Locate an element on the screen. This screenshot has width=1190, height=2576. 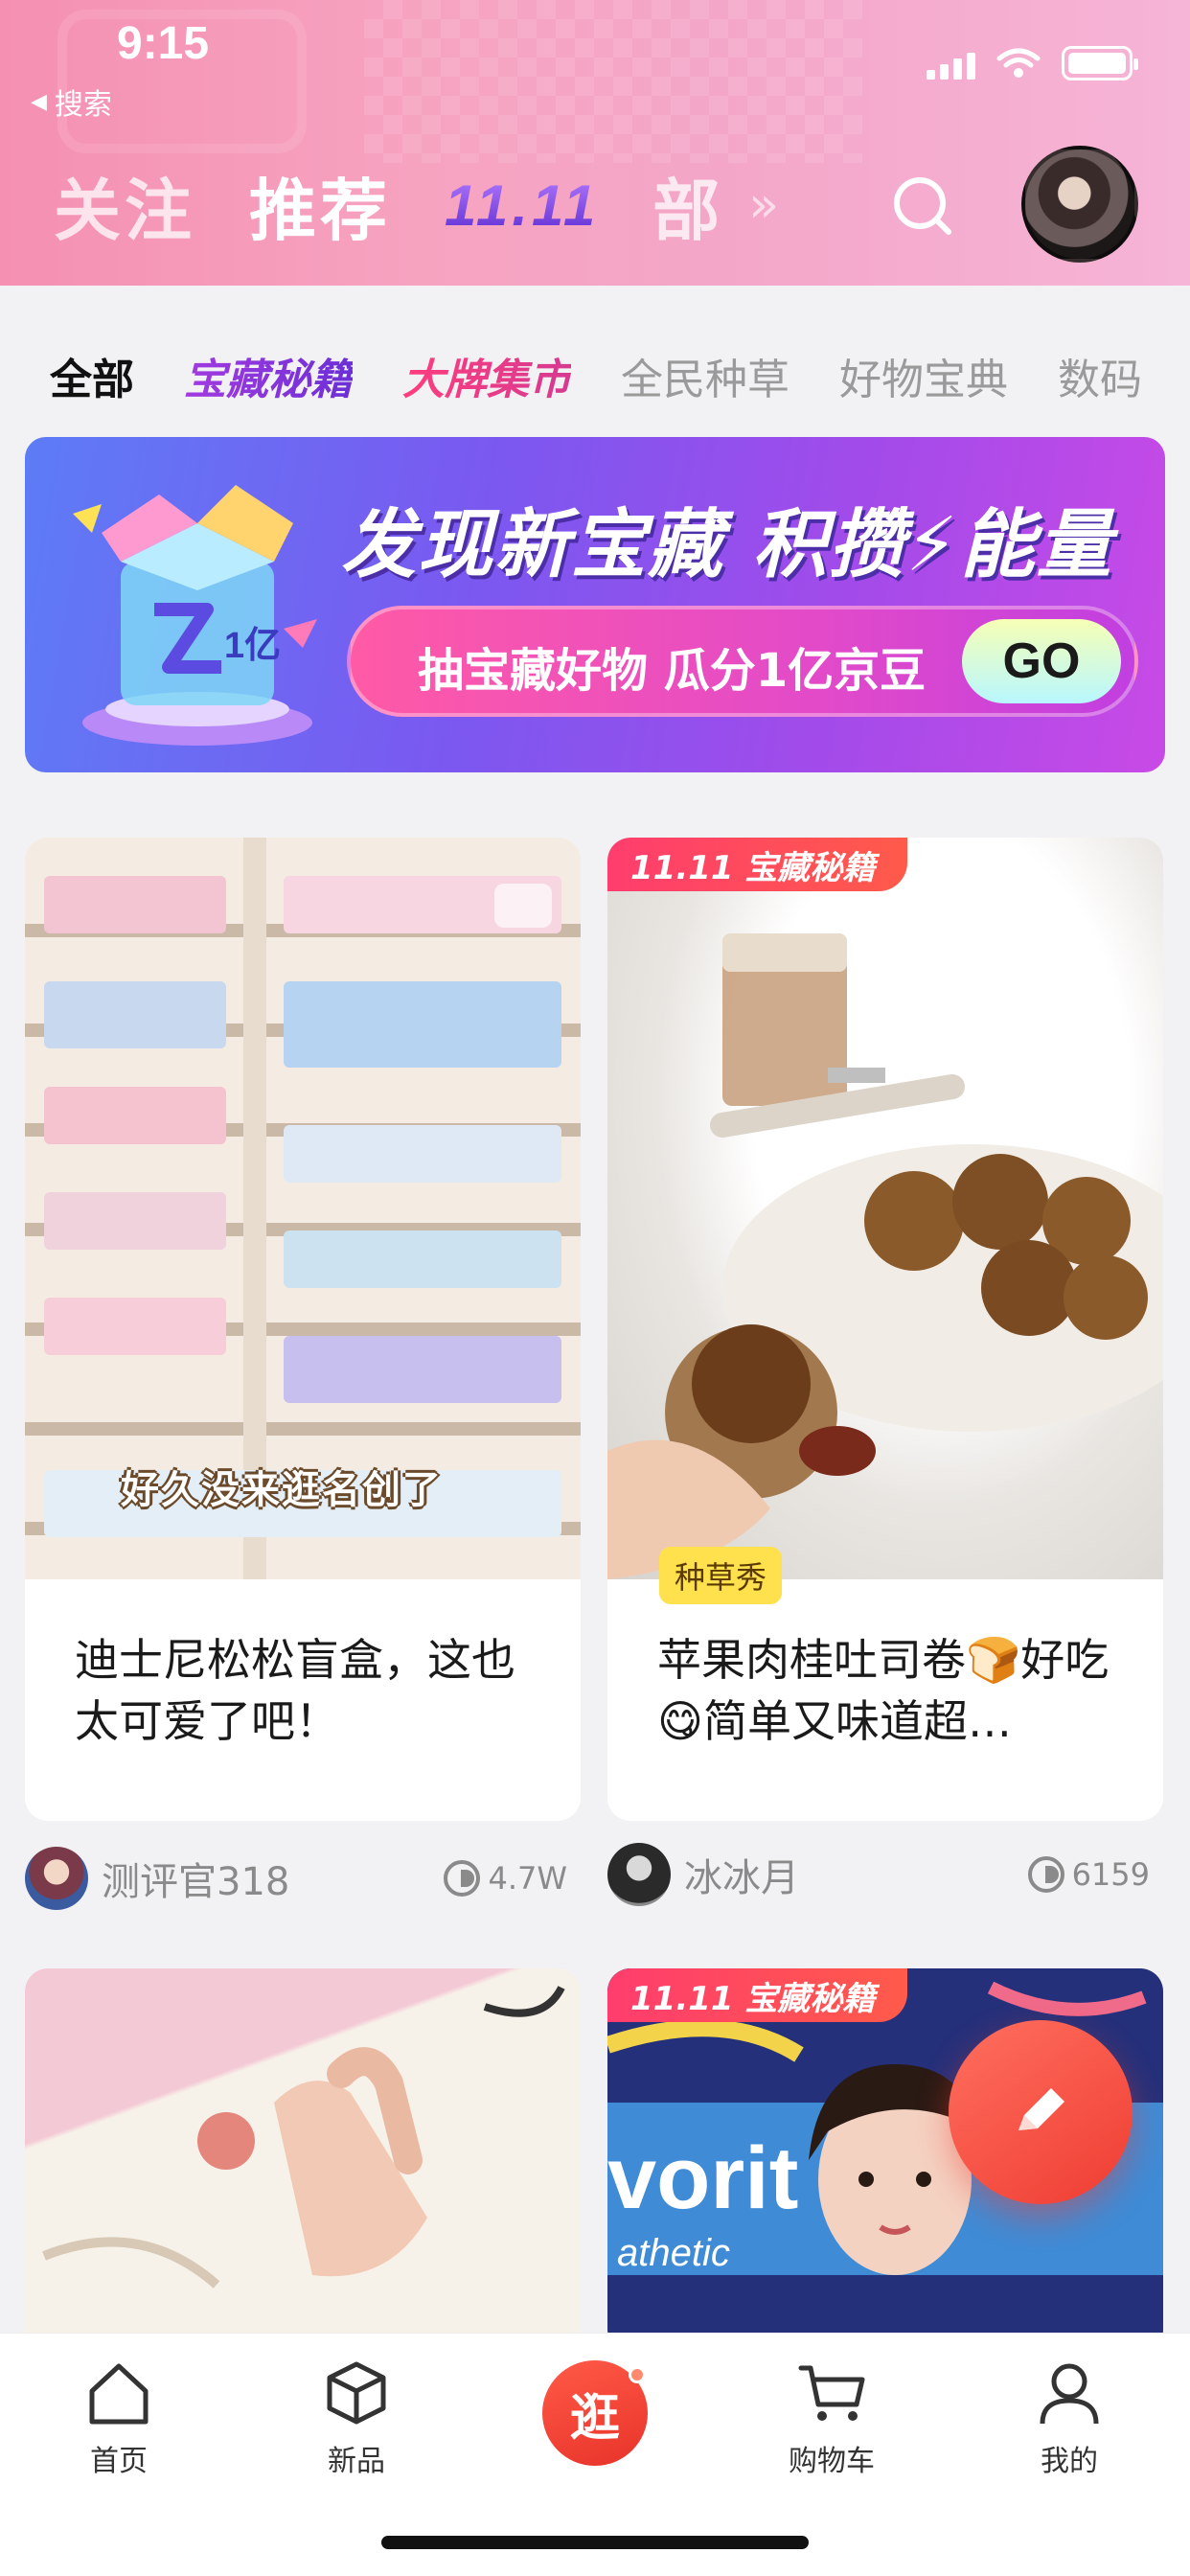
nav-profile: 我的 is located at coordinates (1070, 2417).